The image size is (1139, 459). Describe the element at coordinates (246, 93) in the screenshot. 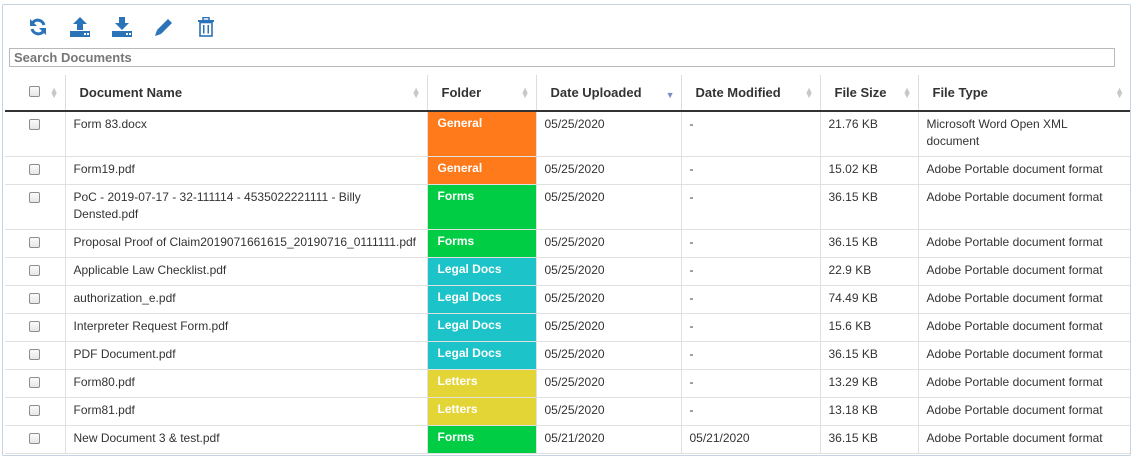

I see `column-header-document-name: Document Name ▲ ▼` at that location.